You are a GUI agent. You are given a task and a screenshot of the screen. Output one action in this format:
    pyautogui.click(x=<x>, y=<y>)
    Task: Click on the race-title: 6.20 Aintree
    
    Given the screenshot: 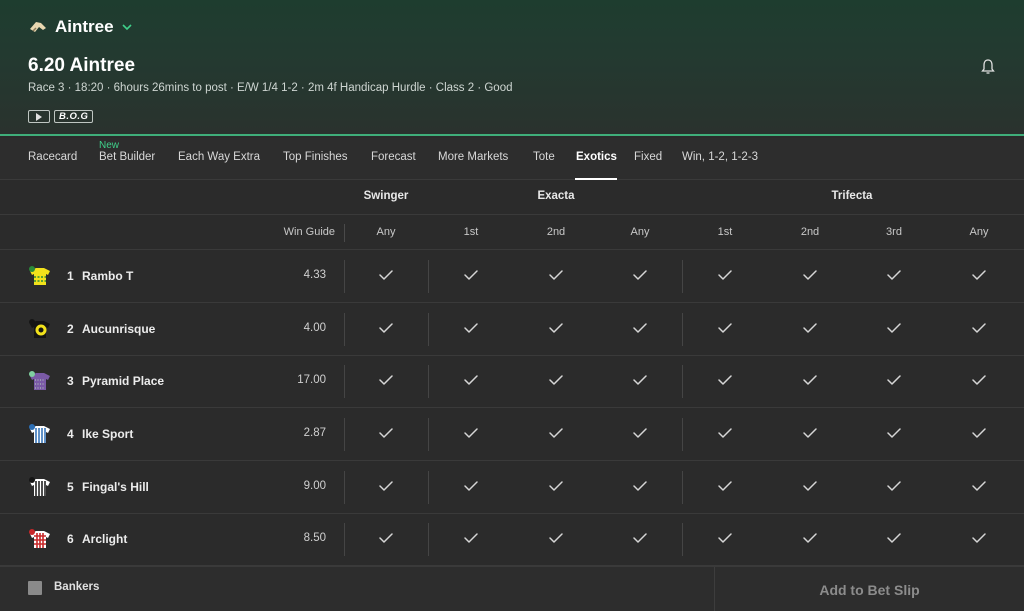 What is the action you would take?
    pyautogui.click(x=82, y=65)
    